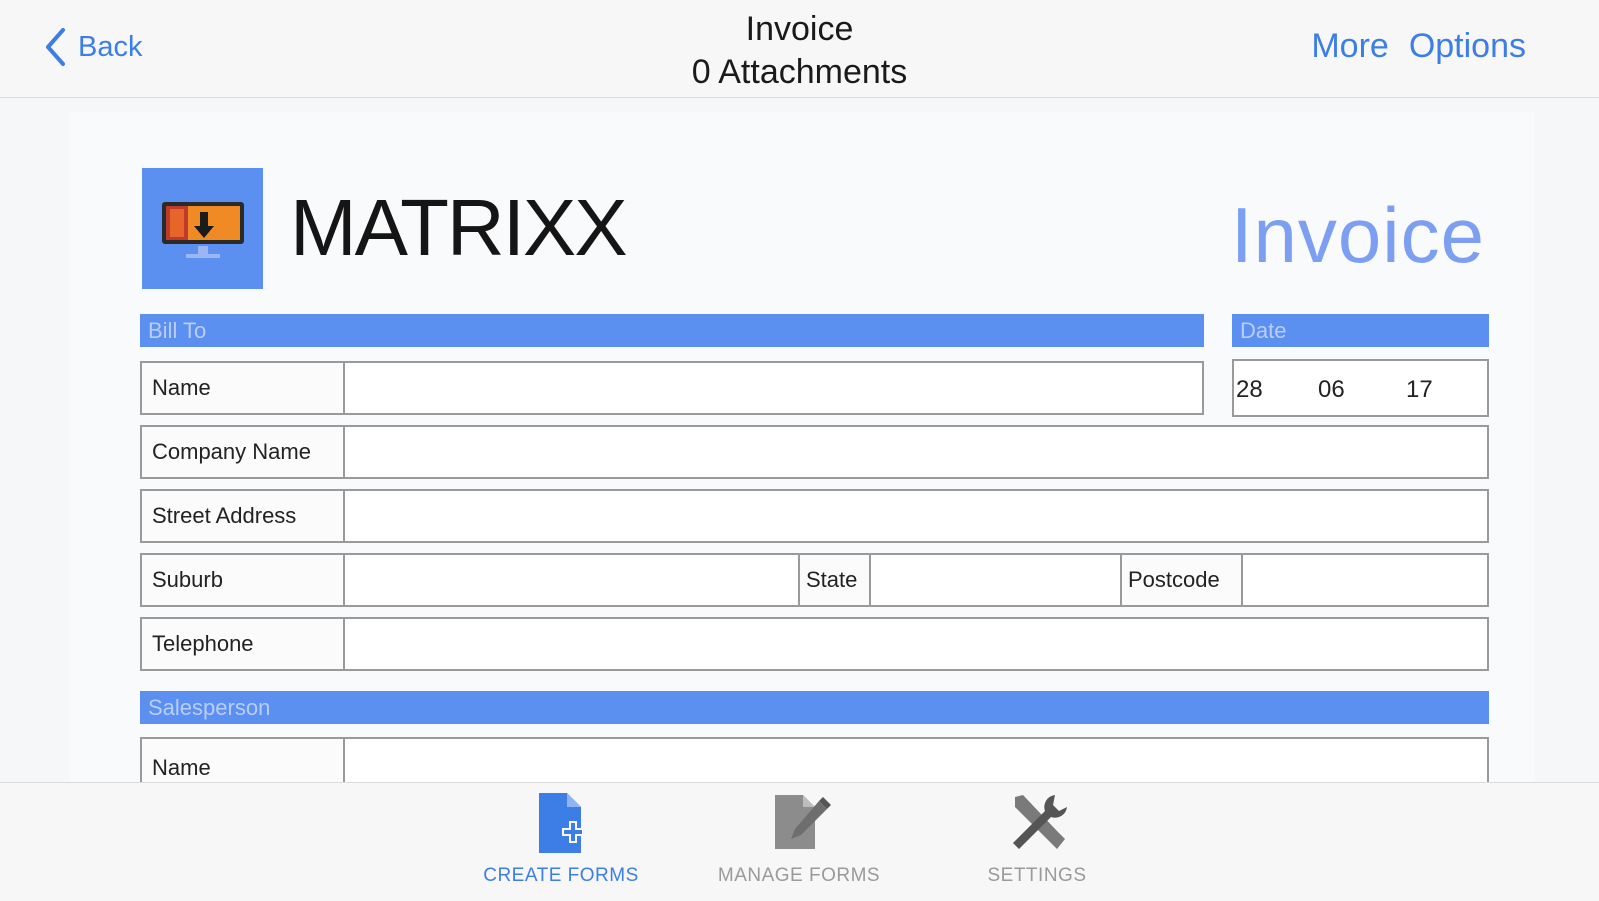  I want to click on create-forms-icon, so click(561, 823).